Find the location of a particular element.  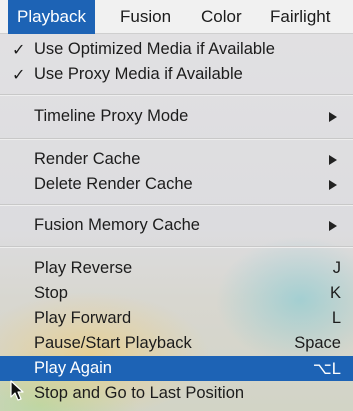

menu-item-fusion-memory-cache: Fusion Memory Cache is located at coordinates (176, 225).